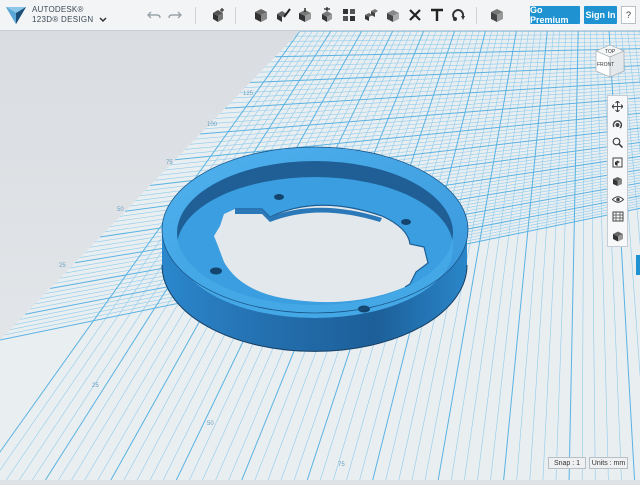  I want to click on fit-icon, so click(617, 162).